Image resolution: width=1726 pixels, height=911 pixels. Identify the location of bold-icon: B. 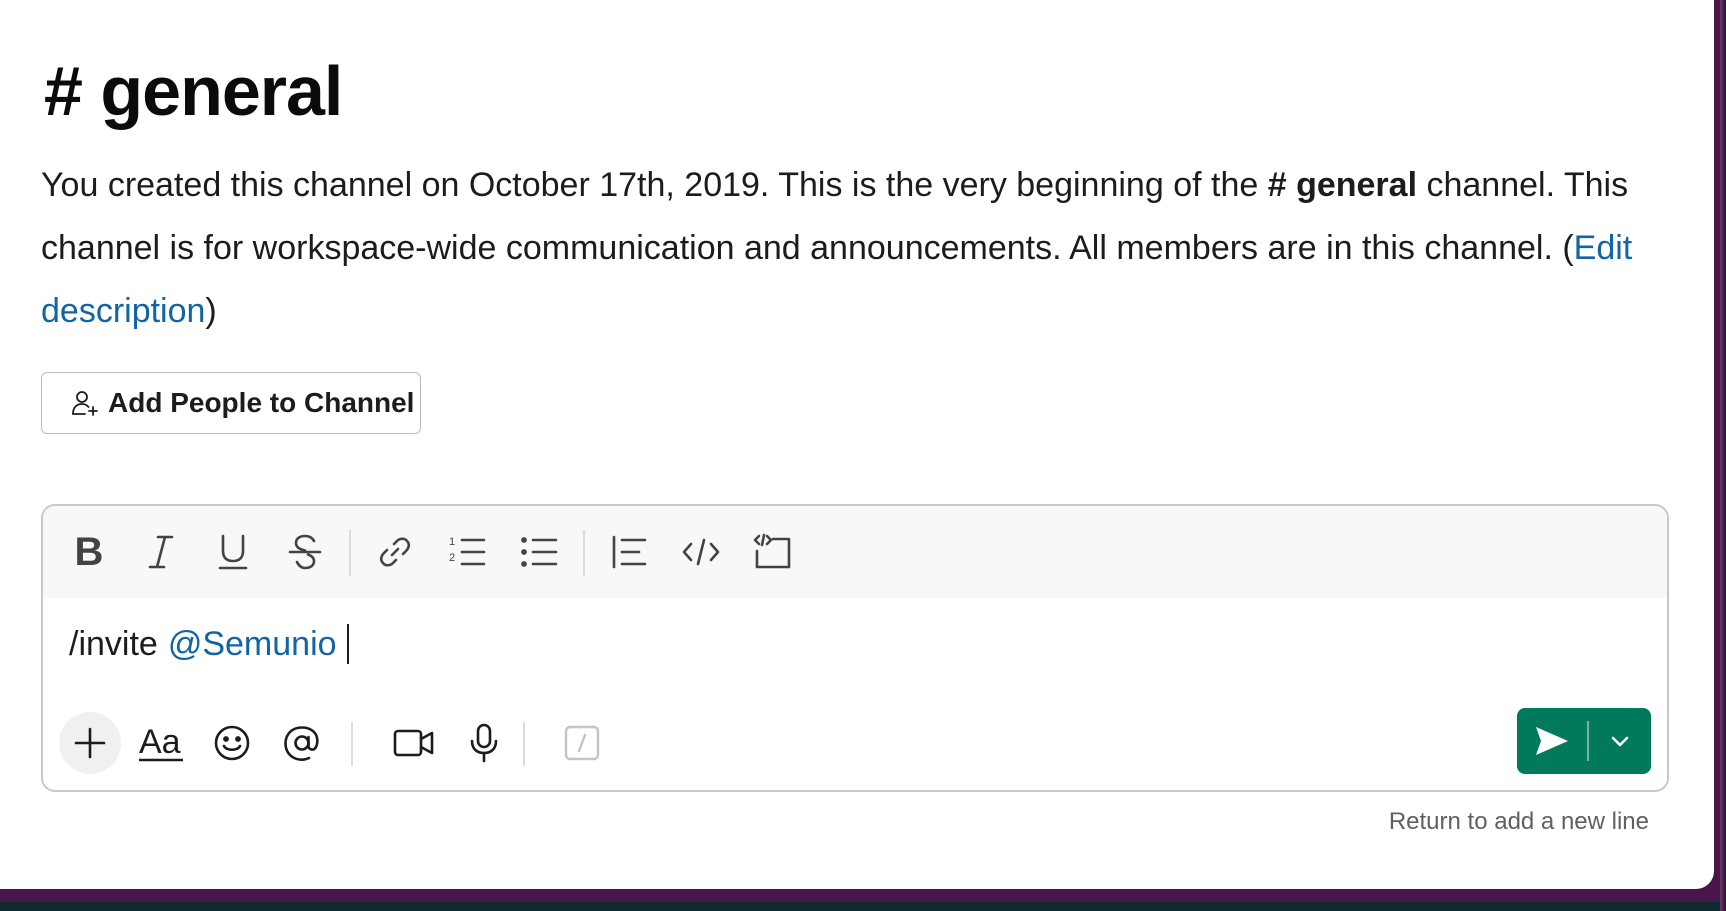
(89, 552).